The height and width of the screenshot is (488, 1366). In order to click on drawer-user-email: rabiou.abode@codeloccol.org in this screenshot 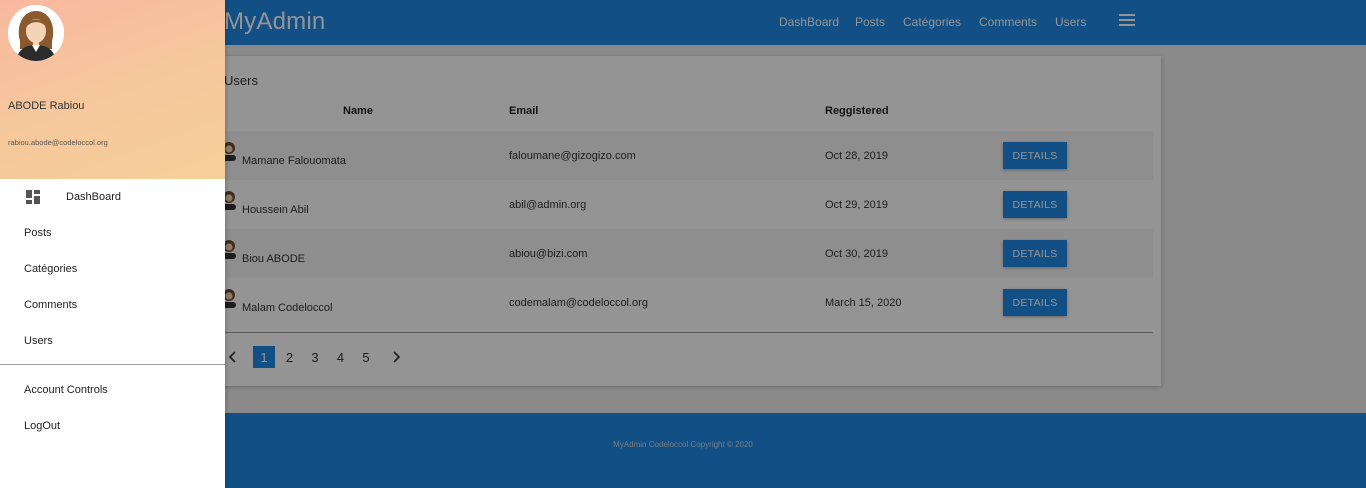, I will do `click(58, 142)`.